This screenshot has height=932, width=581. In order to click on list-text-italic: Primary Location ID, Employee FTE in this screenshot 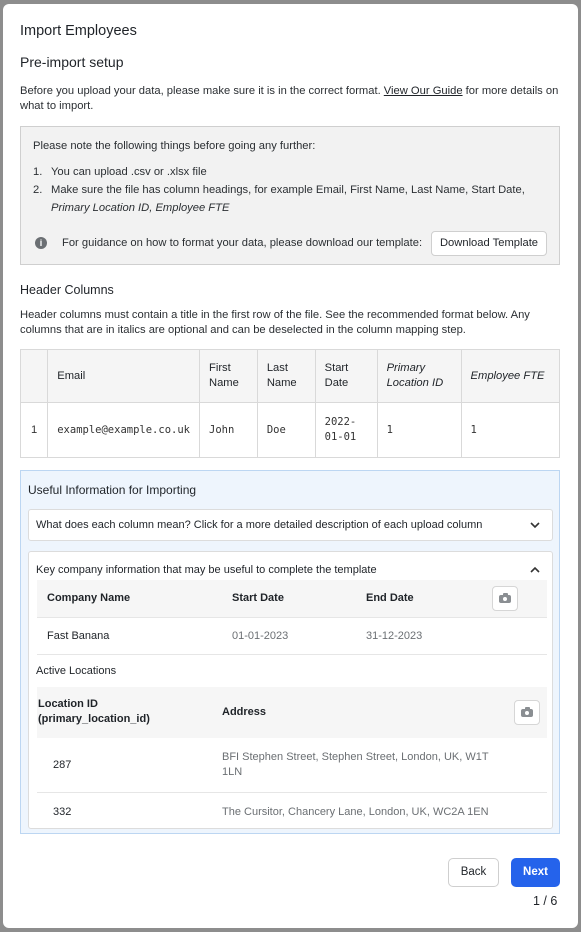, I will do `click(140, 208)`.